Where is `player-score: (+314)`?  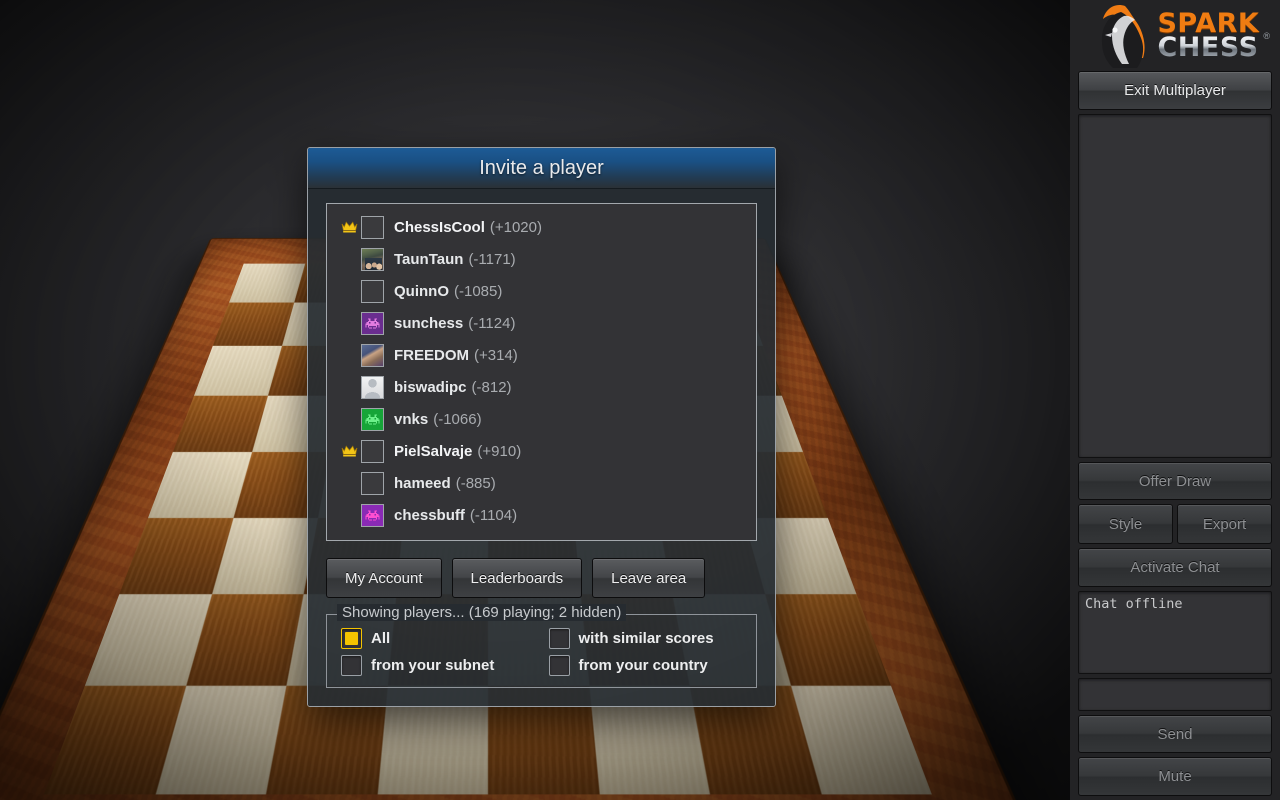 player-score: (+314) is located at coordinates (496, 355).